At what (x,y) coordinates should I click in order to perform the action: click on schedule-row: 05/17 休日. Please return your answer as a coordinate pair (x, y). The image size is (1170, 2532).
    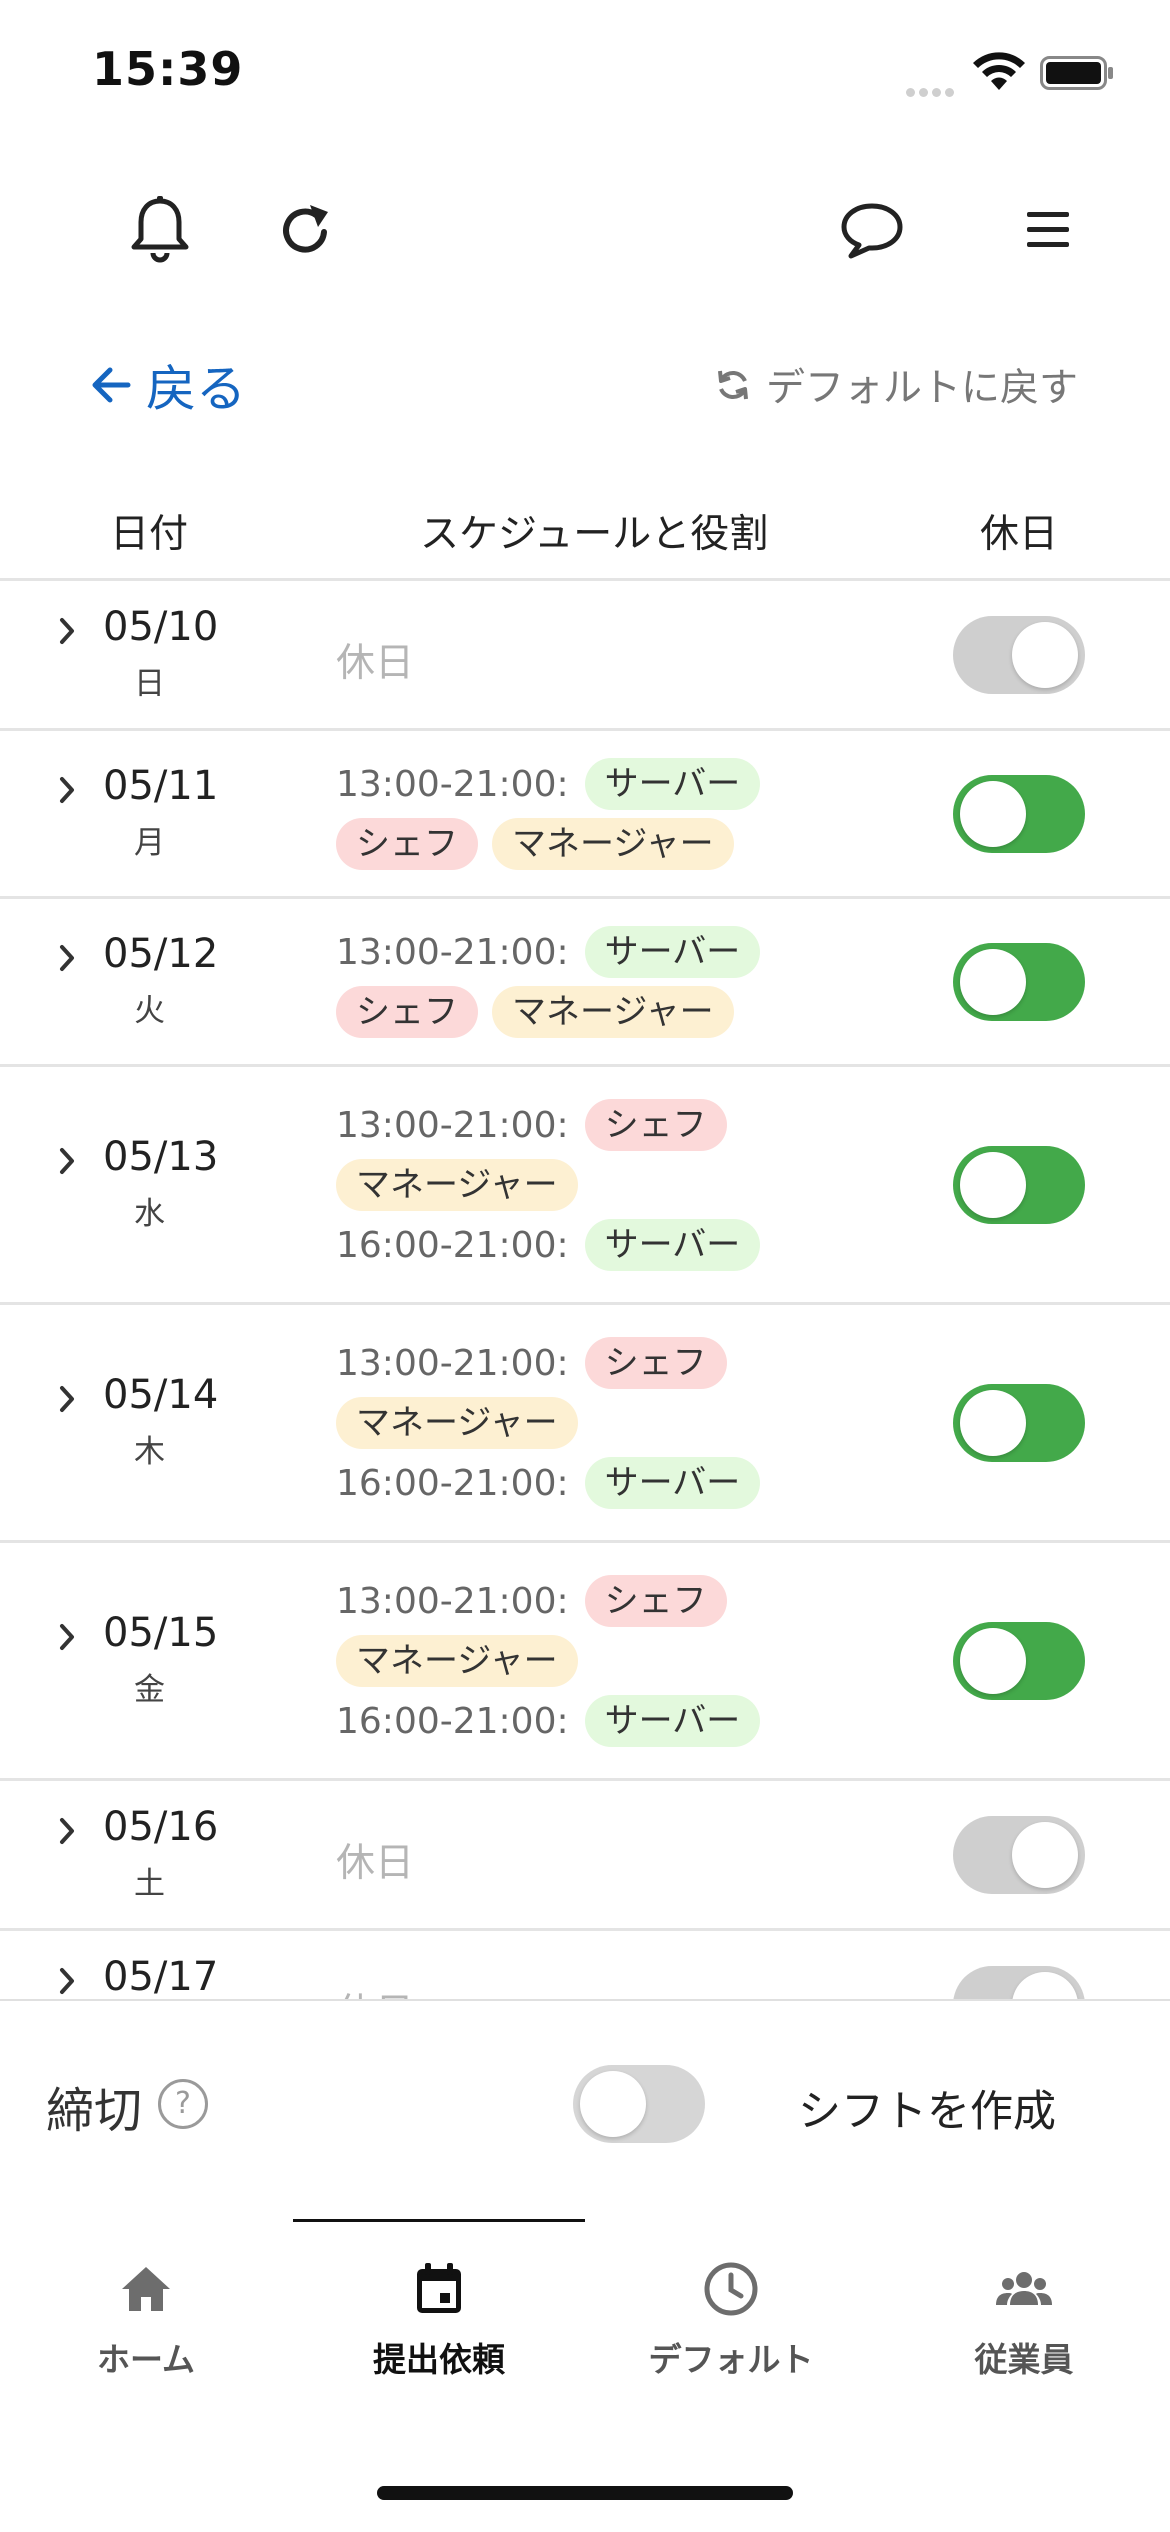
    Looking at the image, I should click on (585, 1965).